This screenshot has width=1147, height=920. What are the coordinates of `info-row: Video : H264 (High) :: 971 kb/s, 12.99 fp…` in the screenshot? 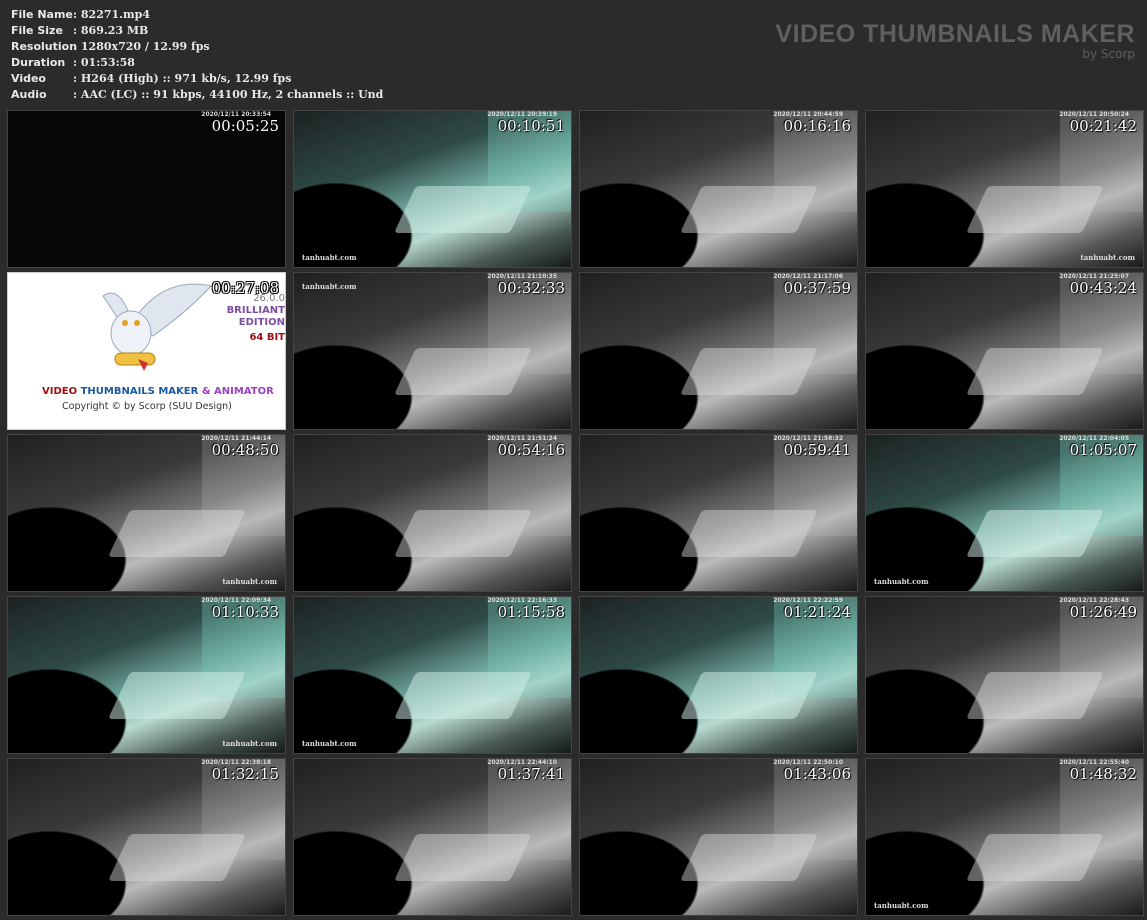 It's located at (197, 79).